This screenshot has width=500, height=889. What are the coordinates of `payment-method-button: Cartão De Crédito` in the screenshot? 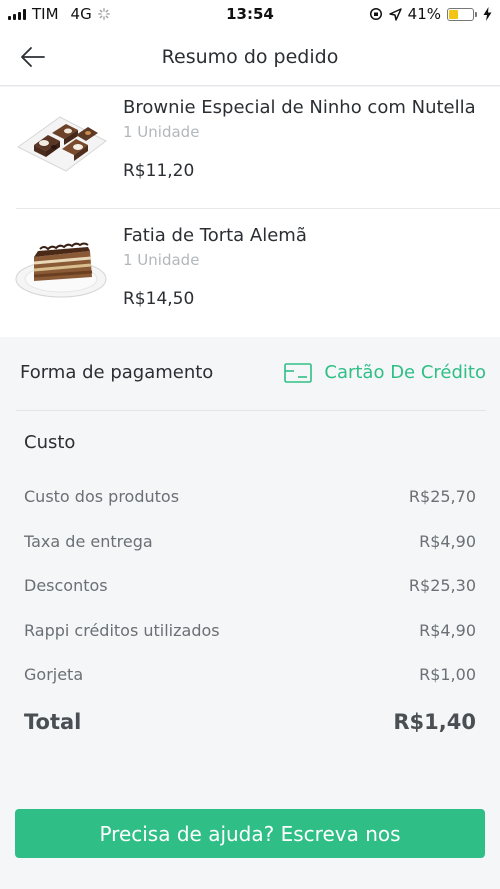 It's located at (385, 372).